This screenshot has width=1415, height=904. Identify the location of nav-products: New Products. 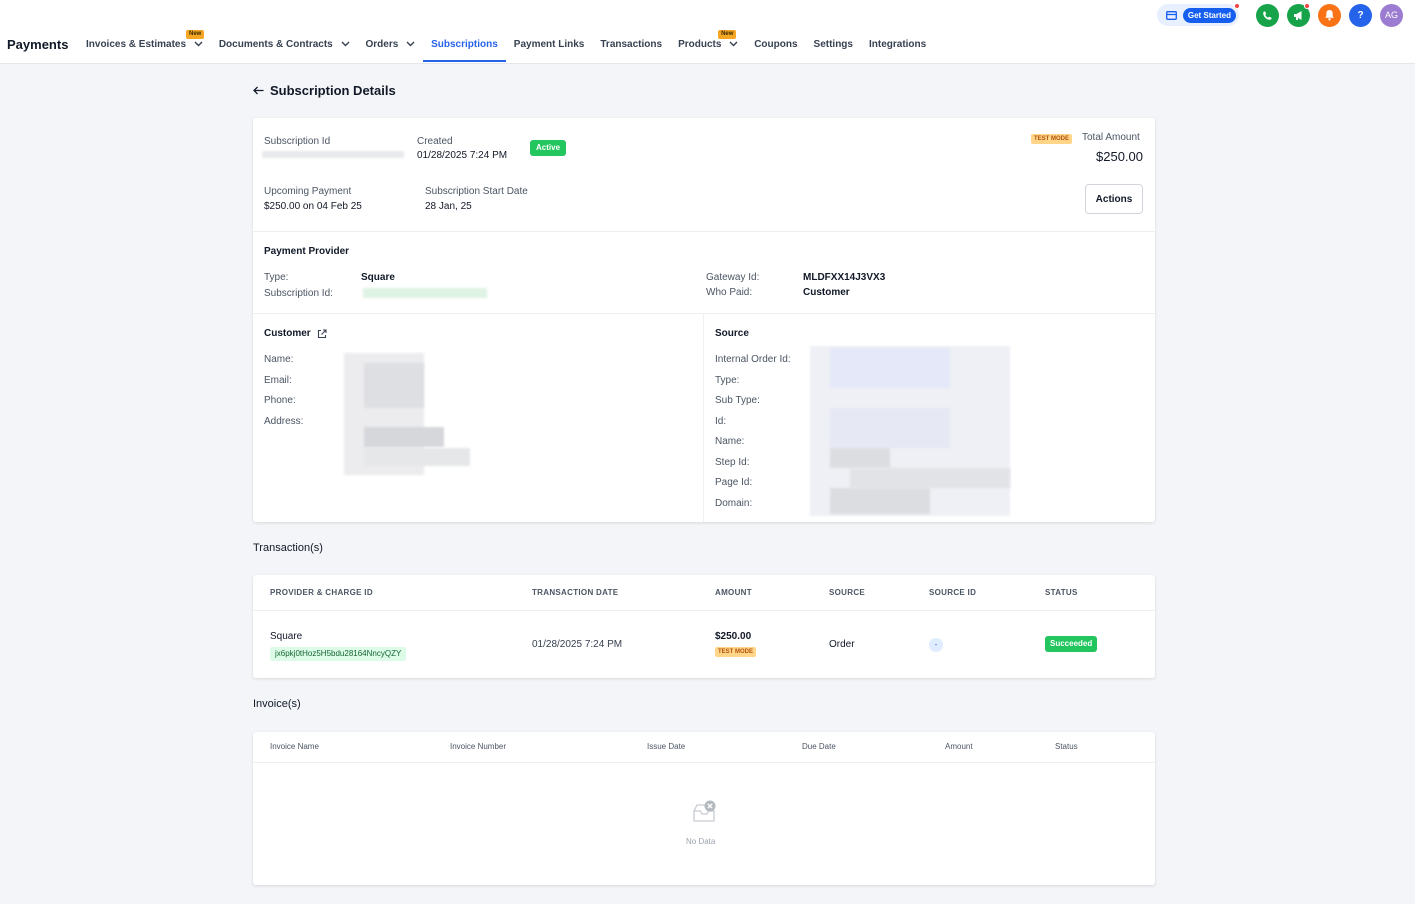
(708, 45).